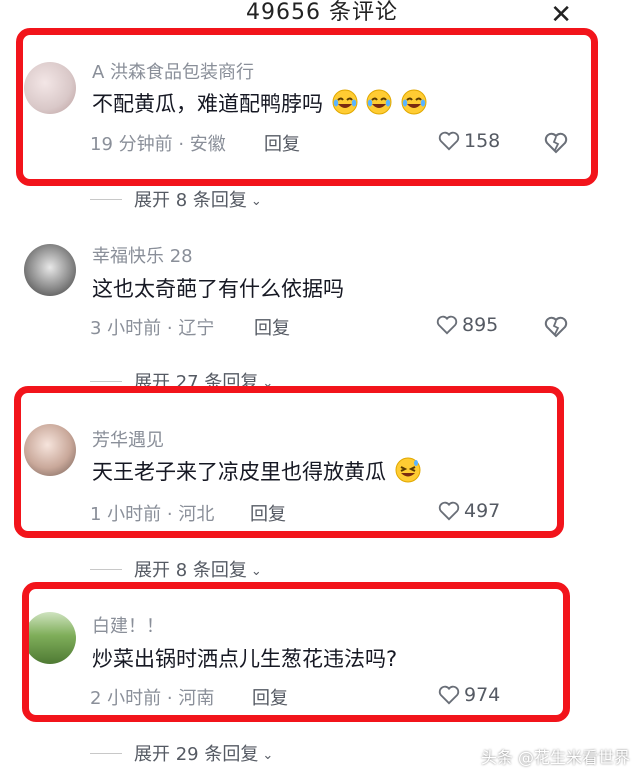  I want to click on comment-text: 天王老子来了凉皮里也得放黄瓜, so click(256, 471).